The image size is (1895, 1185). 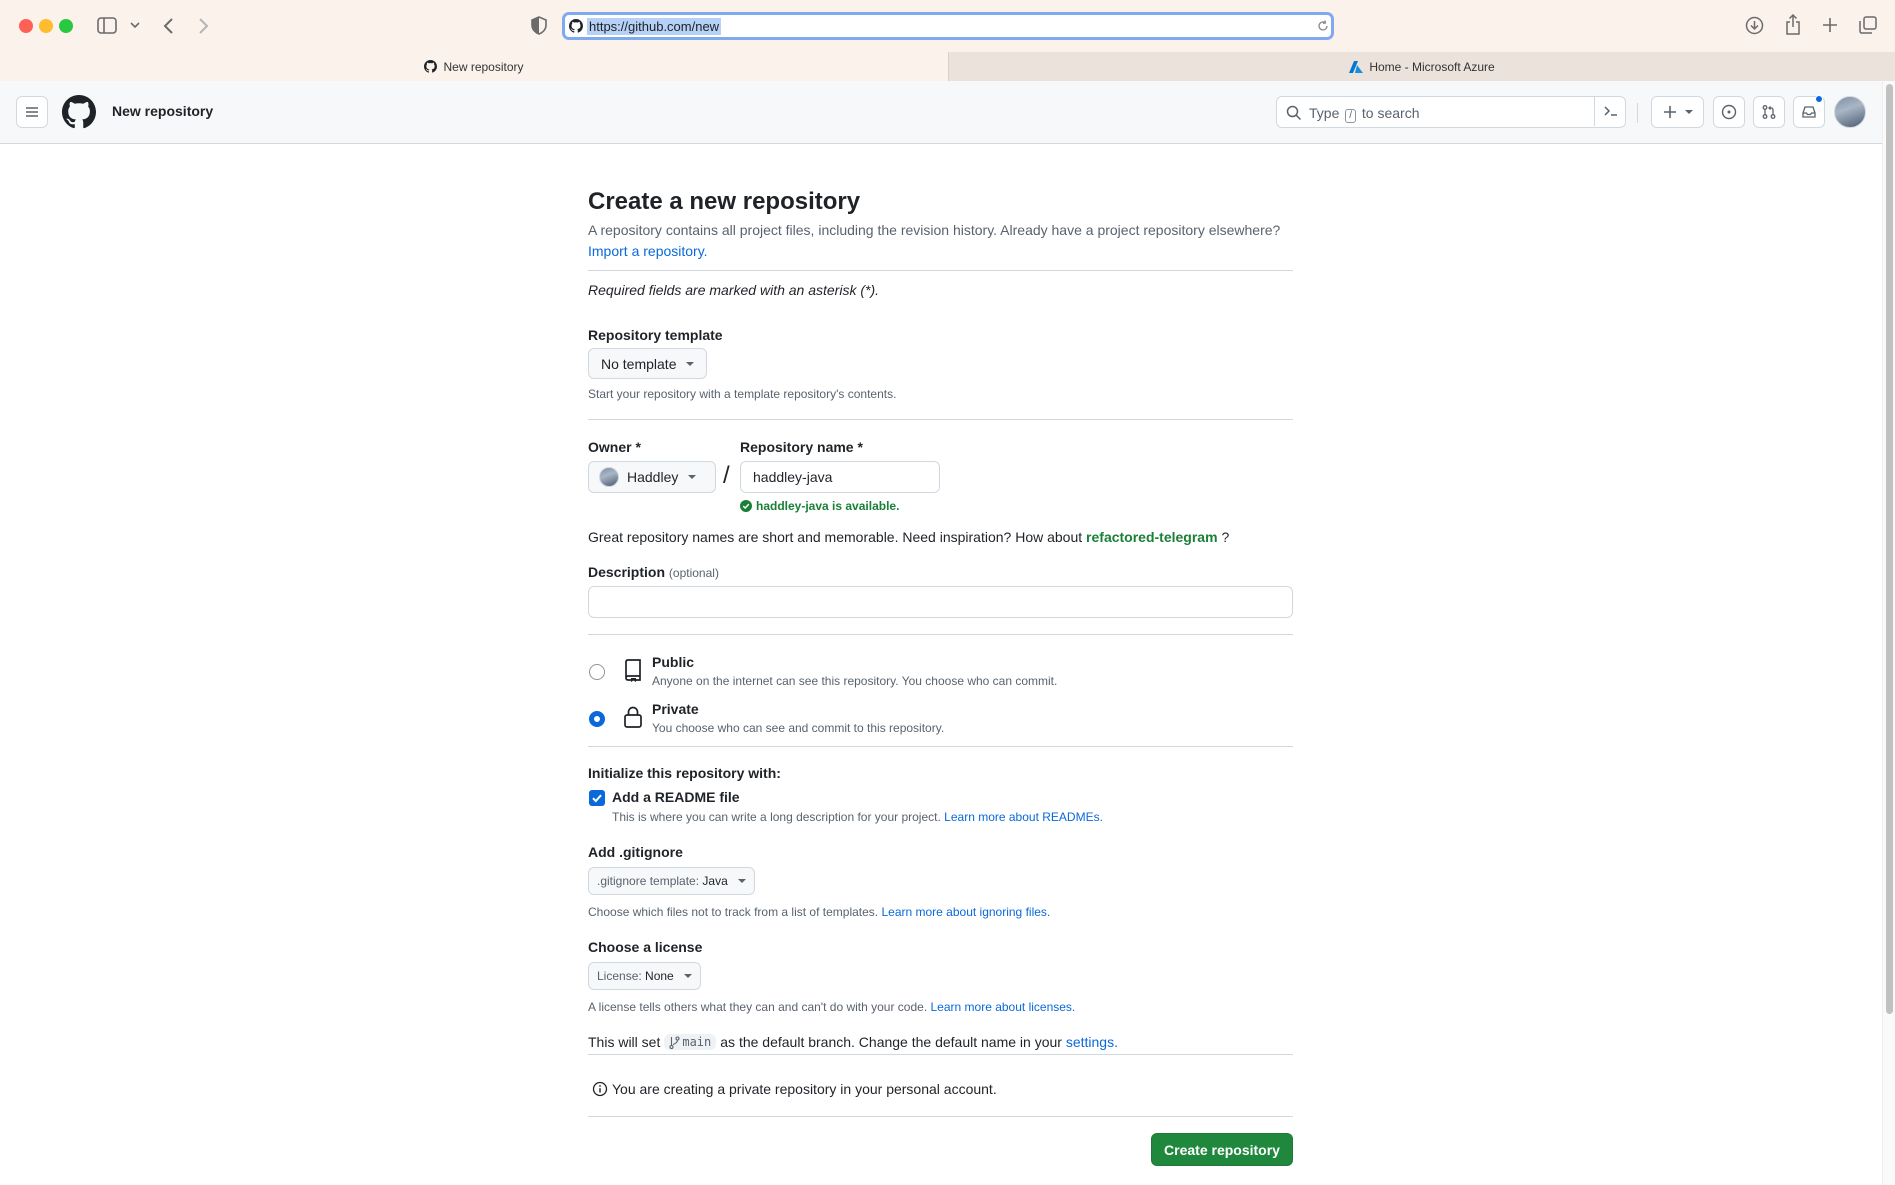 I want to click on tab-microsoft-azure: Home - Microsoft Azure, so click(x=1421, y=66).